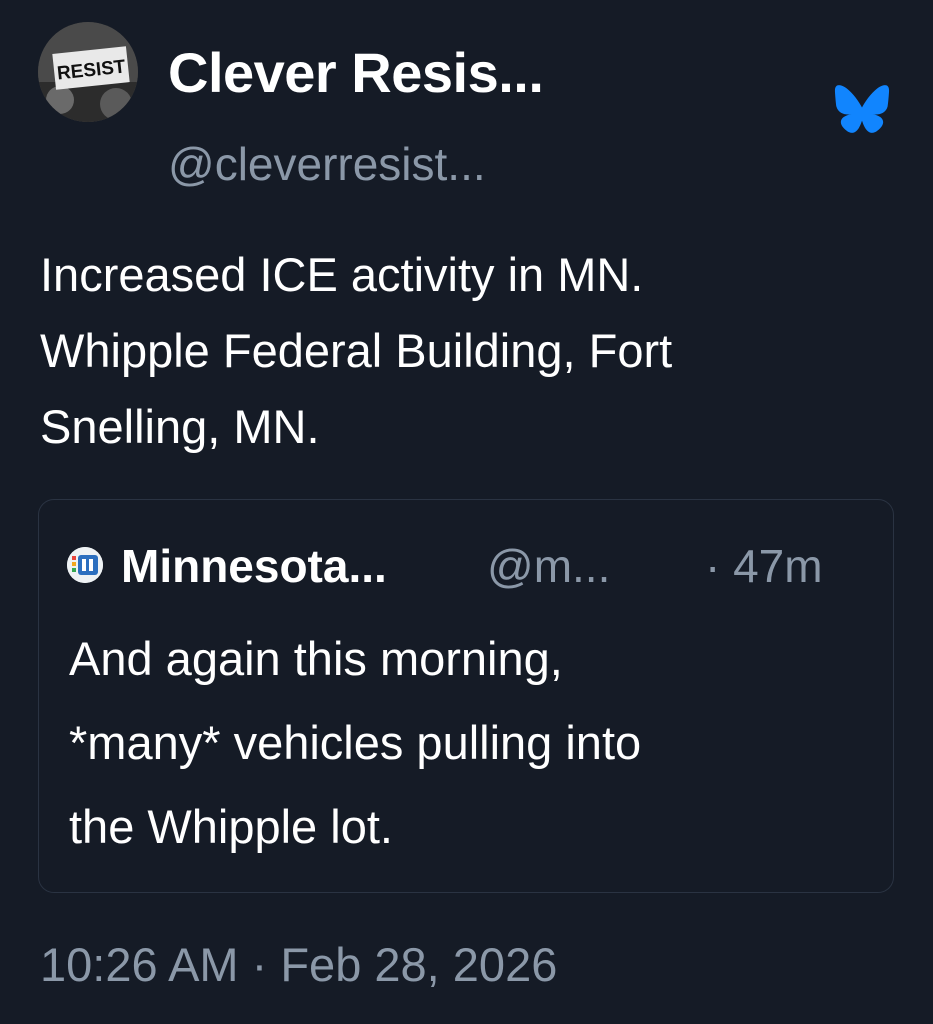 This screenshot has height=1024, width=933. Describe the element at coordinates (764, 566) in the screenshot. I see `quoted-post-time: · 47m` at that location.